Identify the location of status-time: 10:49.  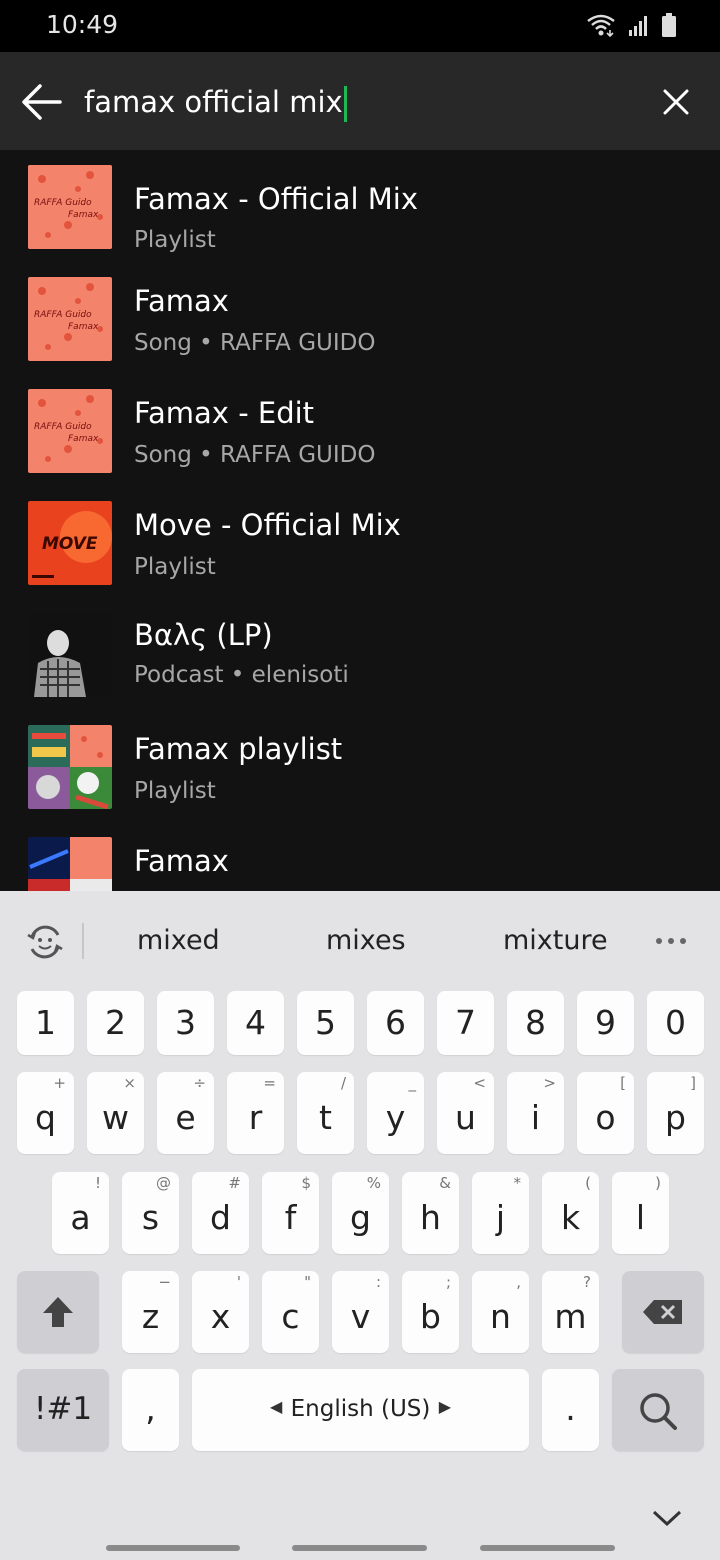
(82, 24).